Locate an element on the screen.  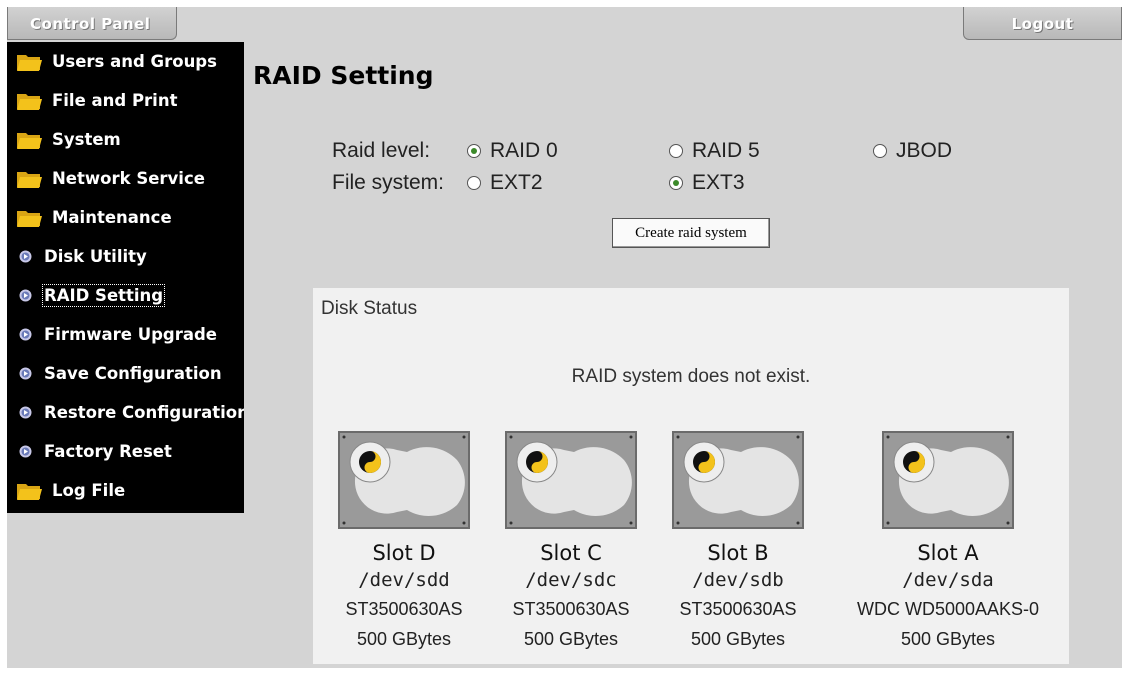
file-system-label: File system: is located at coordinates (388, 182).